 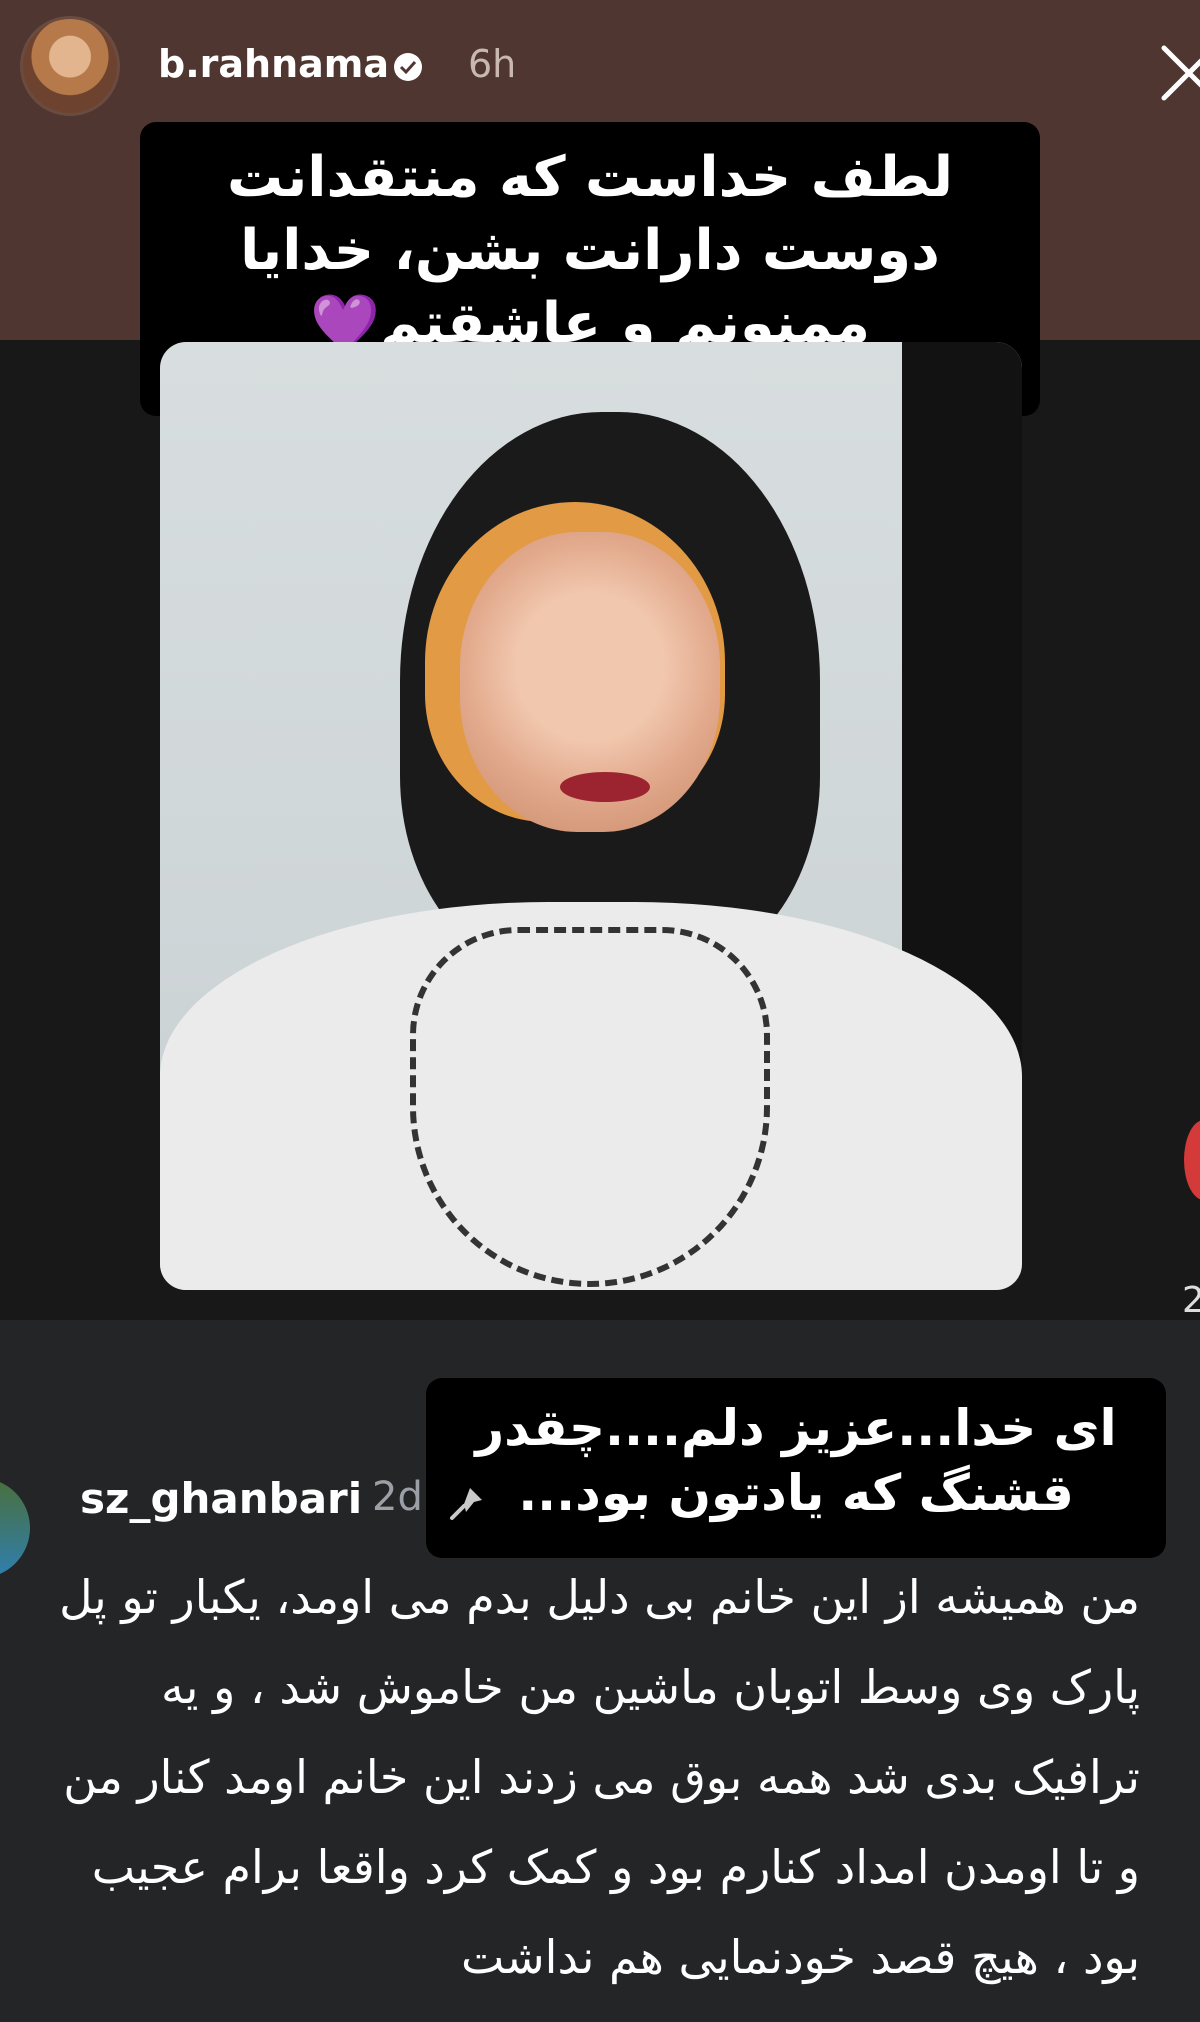 What do you see at coordinates (492, 64) in the screenshot?
I see `story-time: 6h` at bounding box center [492, 64].